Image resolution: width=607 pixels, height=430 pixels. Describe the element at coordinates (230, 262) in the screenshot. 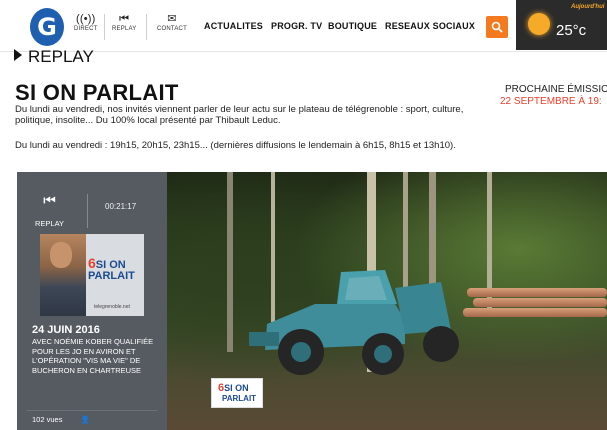

I see `tree-trunk` at that location.